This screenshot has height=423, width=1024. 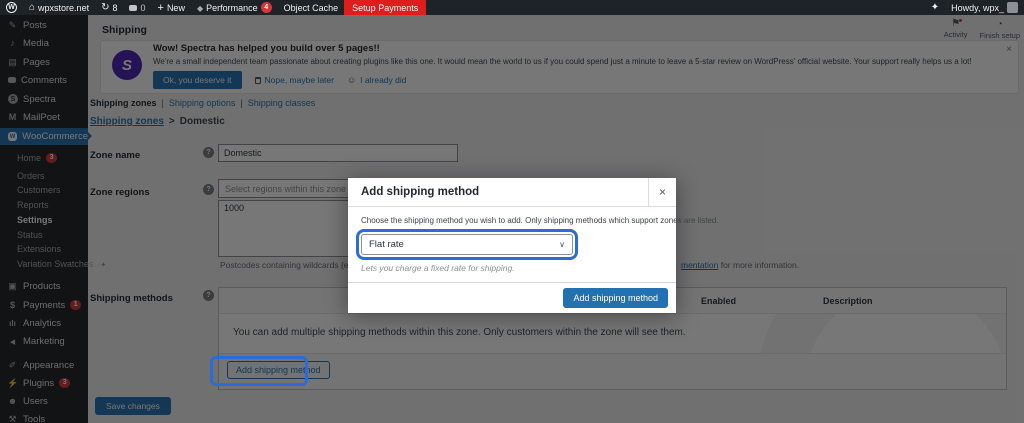 I want to click on ai-assistant-button, so click(x=935, y=7).